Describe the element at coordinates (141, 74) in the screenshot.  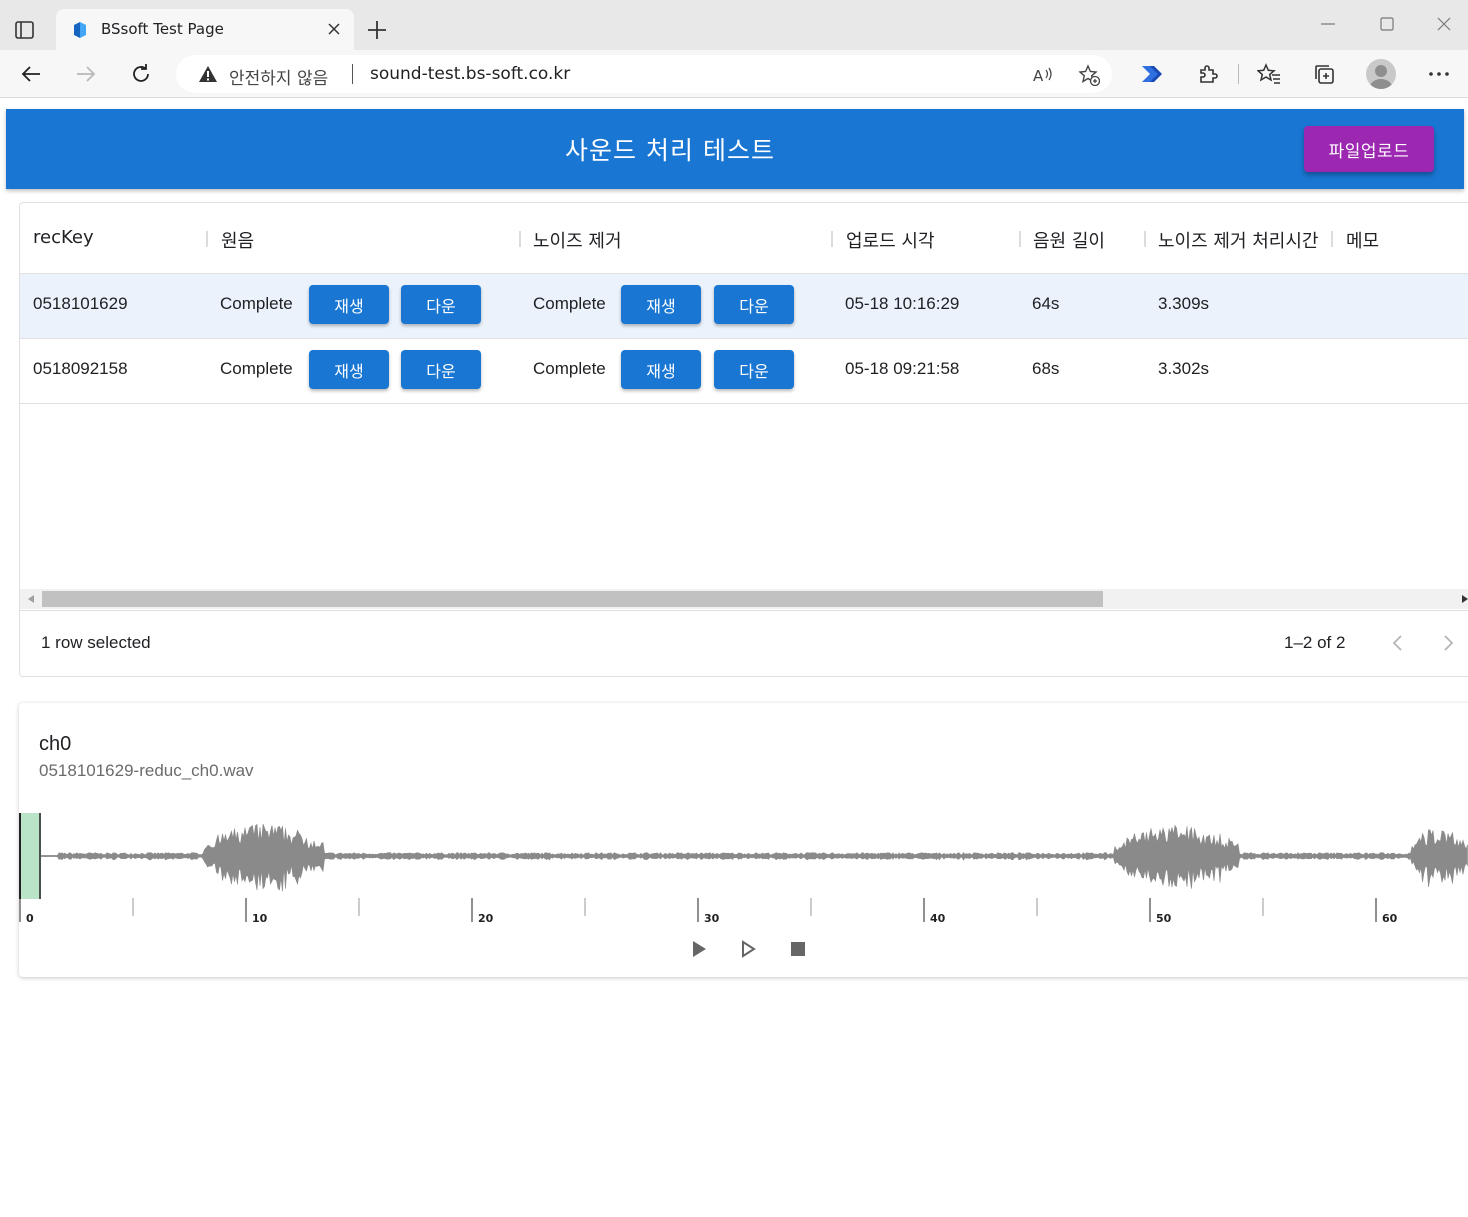
I see `refresh-icon` at that location.